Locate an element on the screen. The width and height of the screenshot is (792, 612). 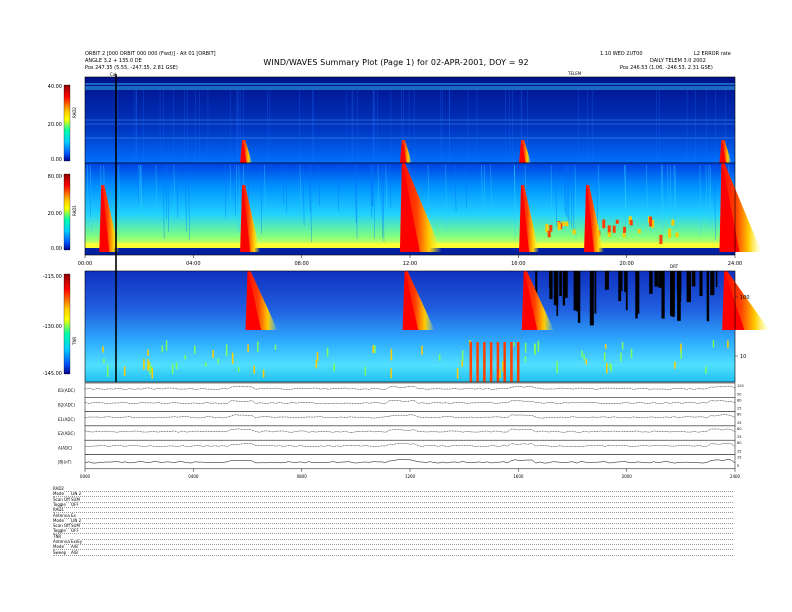
line-xtick-label: 0400 is located at coordinates (193, 476).